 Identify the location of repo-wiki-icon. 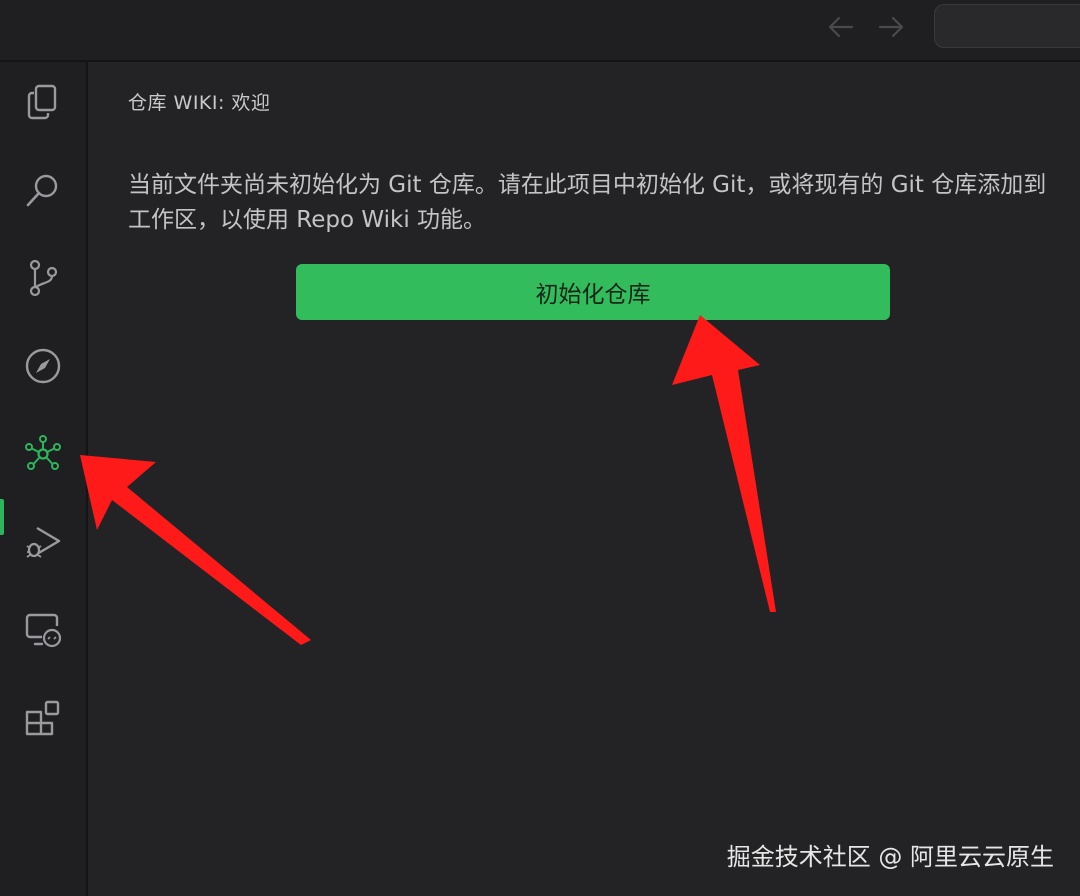
(43, 454).